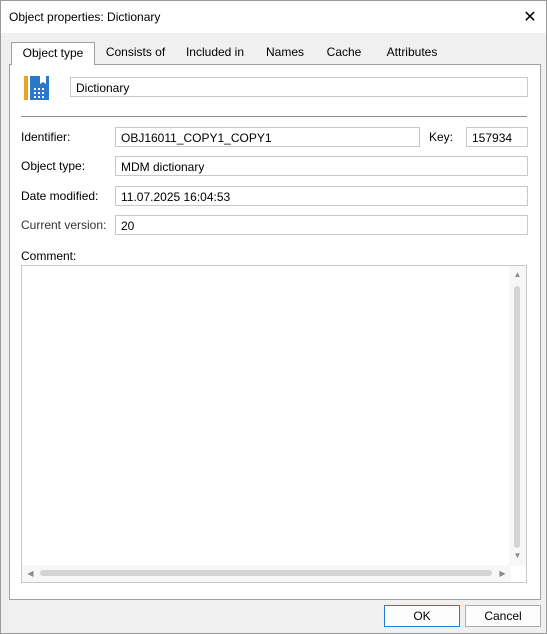  Describe the element at coordinates (321, 225) in the screenshot. I see `current-version-field: 20` at that location.